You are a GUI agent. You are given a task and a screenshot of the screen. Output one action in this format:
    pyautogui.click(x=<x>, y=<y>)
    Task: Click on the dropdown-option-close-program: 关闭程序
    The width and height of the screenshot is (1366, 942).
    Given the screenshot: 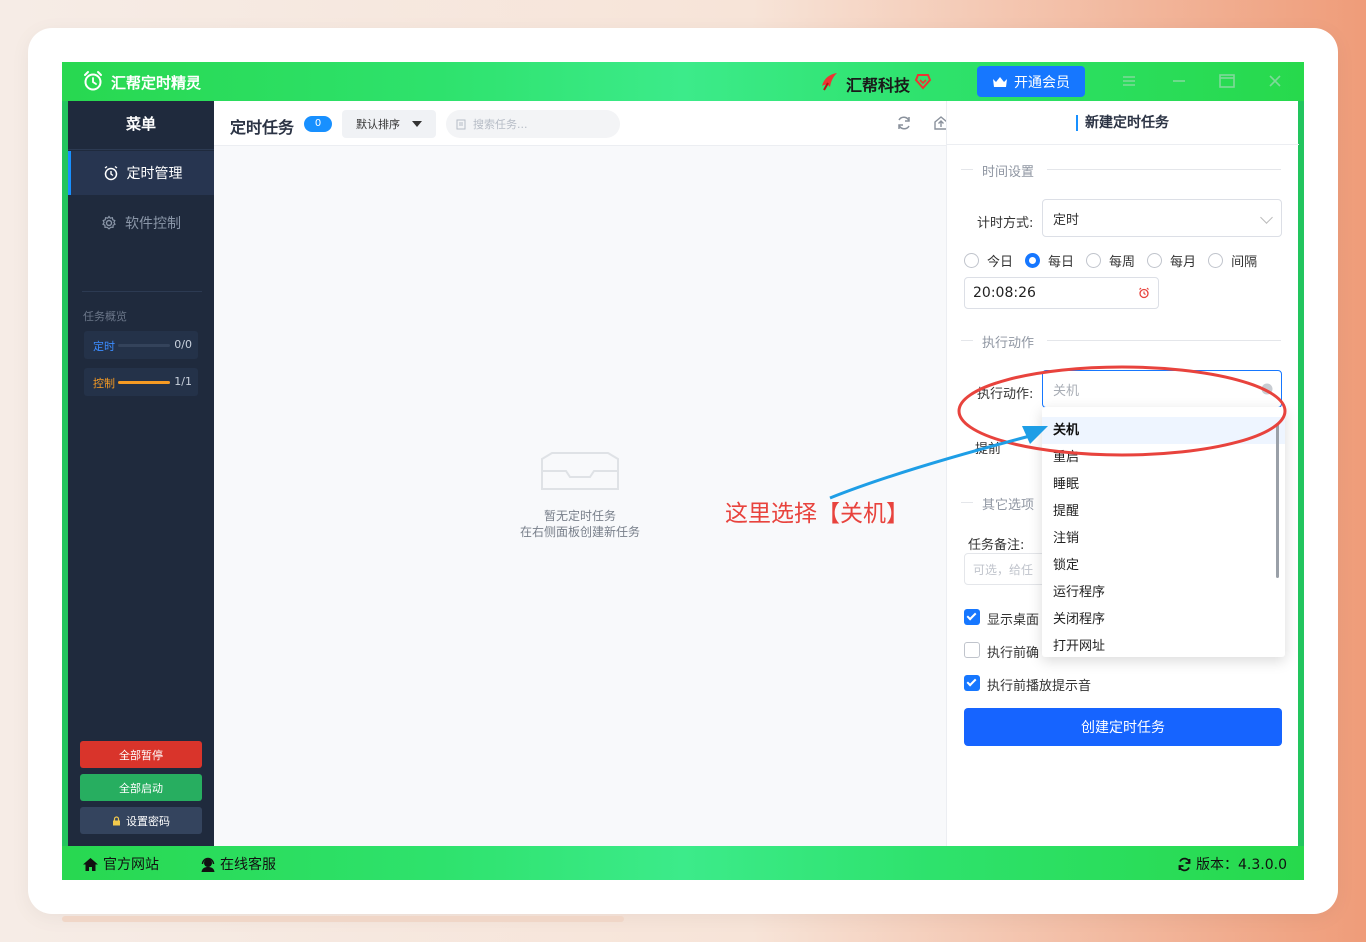 What is the action you would take?
    pyautogui.click(x=1163, y=619)
    